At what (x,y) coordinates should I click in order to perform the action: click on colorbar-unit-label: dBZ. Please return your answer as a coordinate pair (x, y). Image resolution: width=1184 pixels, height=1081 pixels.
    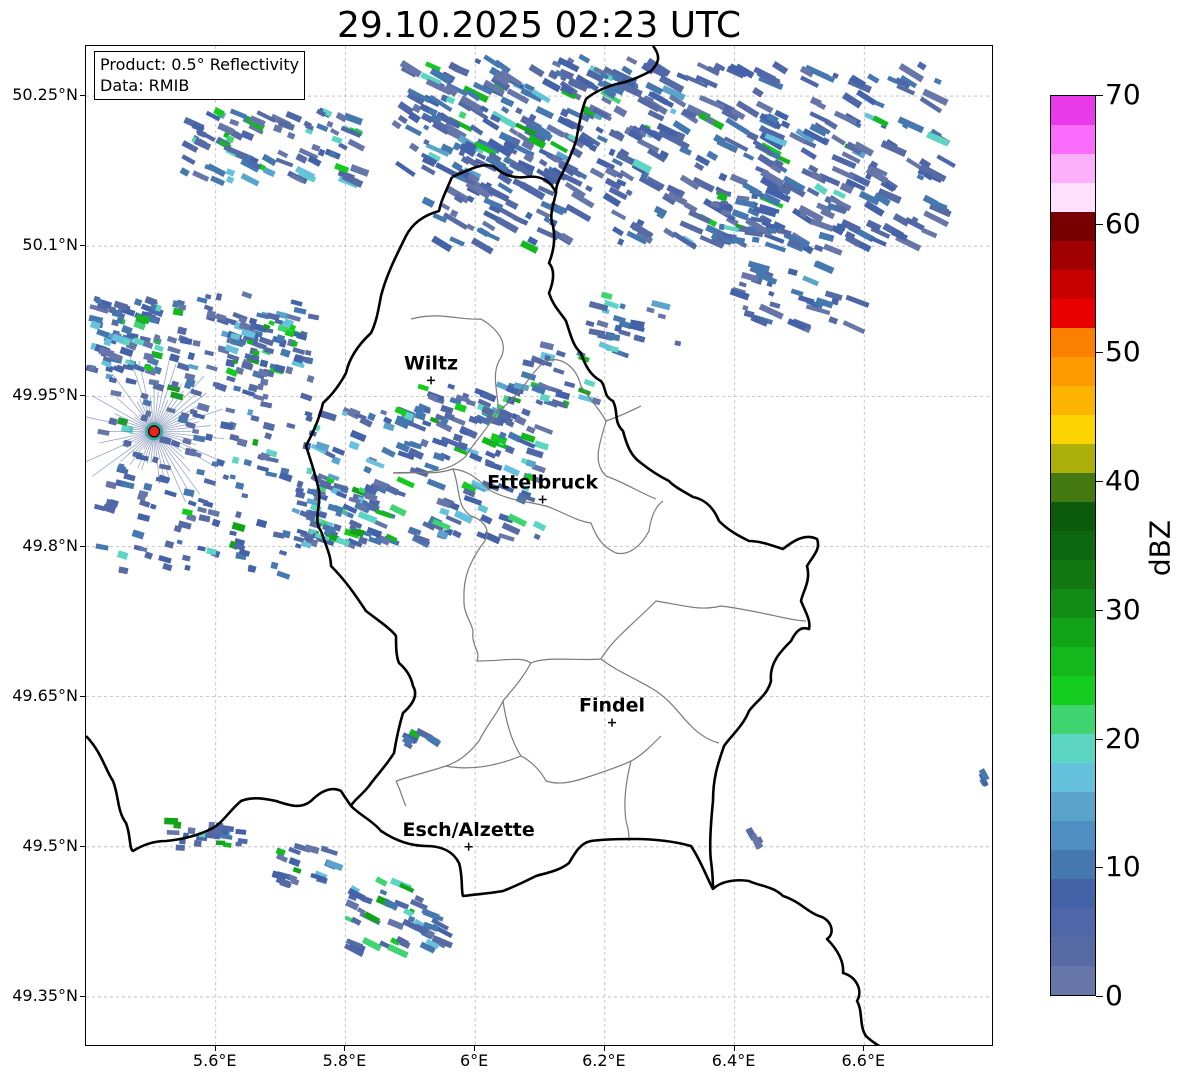
    Looking at the image, I should click on (1160, 548).